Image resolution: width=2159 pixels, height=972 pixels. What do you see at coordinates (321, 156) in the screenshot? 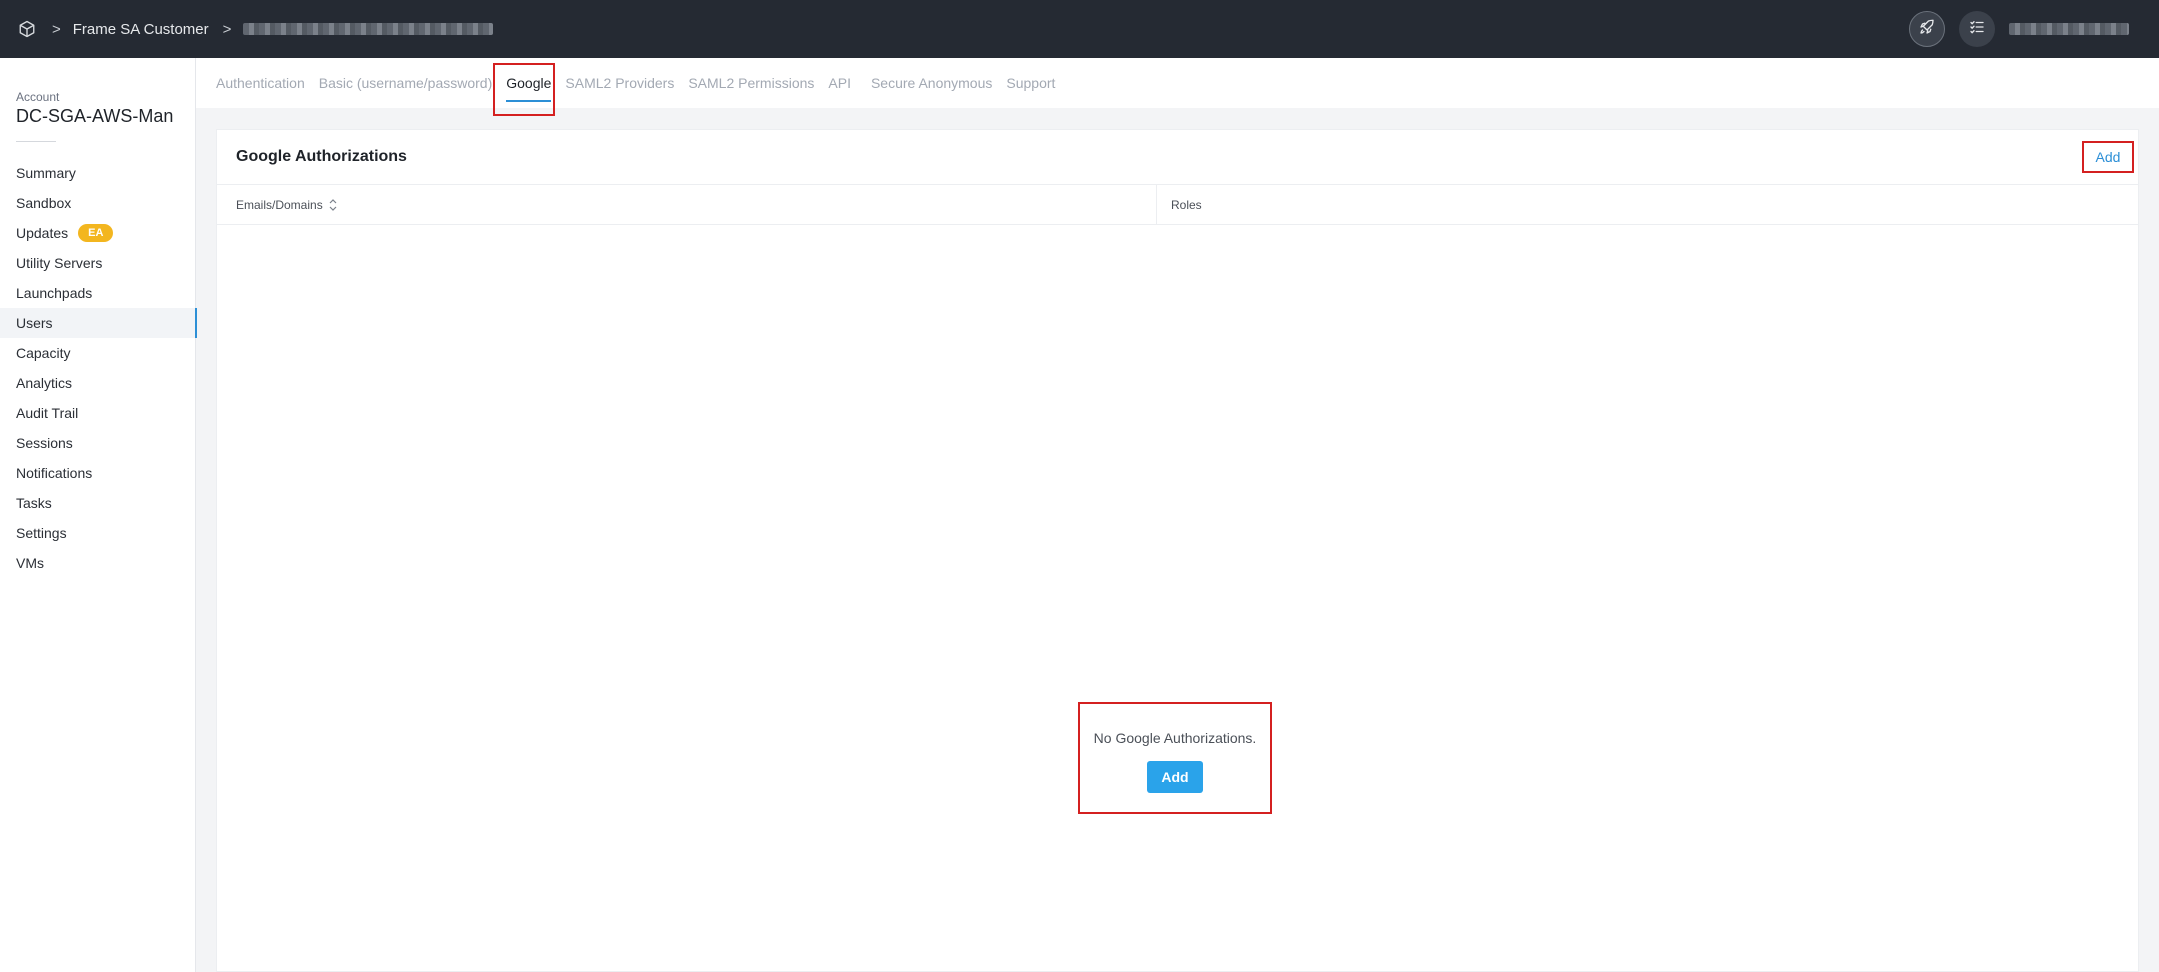
I see `card-title: Google Authorizations` at bounding box center [321, 156].